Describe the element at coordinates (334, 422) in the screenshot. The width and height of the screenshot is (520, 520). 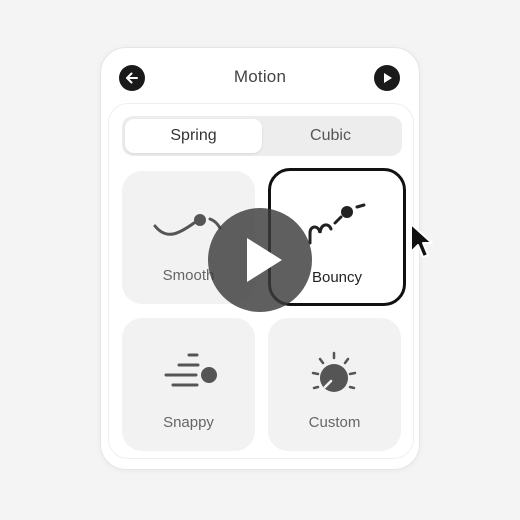
I see `preset-label: Custom` at that location.